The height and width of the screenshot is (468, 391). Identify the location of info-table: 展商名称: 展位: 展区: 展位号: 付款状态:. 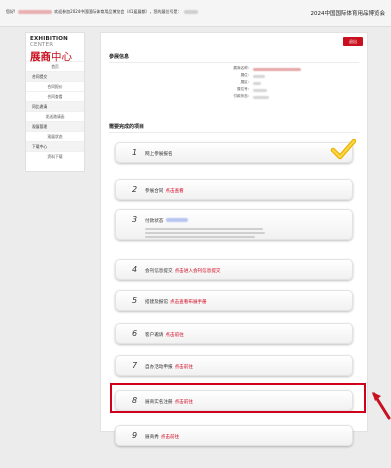
(269, 83).